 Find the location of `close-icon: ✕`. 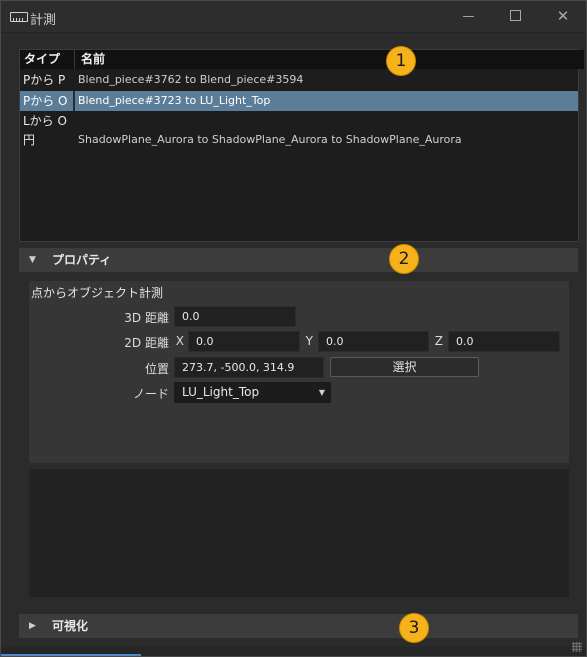

close-icon: ✕ is located at coordinates (563, 16).